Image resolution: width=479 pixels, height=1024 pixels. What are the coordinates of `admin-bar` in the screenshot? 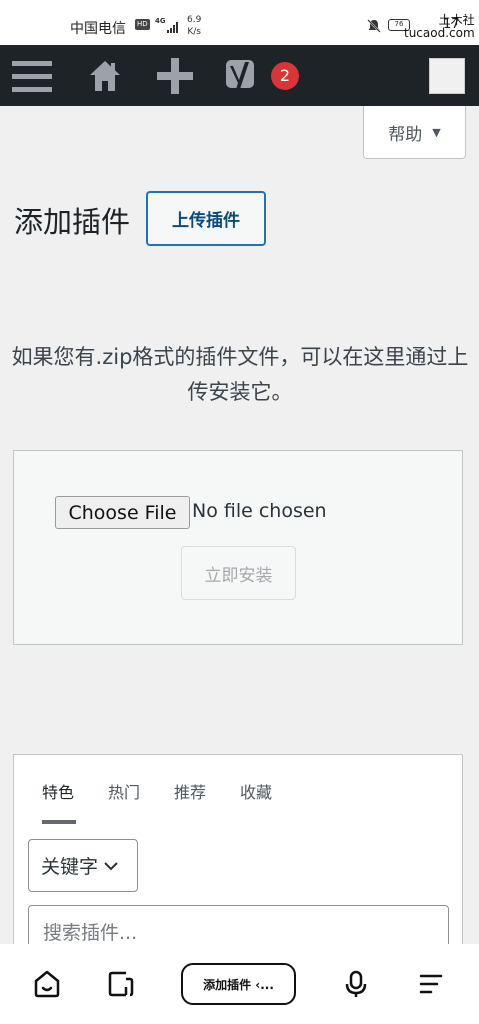 It's located at (239, 75).